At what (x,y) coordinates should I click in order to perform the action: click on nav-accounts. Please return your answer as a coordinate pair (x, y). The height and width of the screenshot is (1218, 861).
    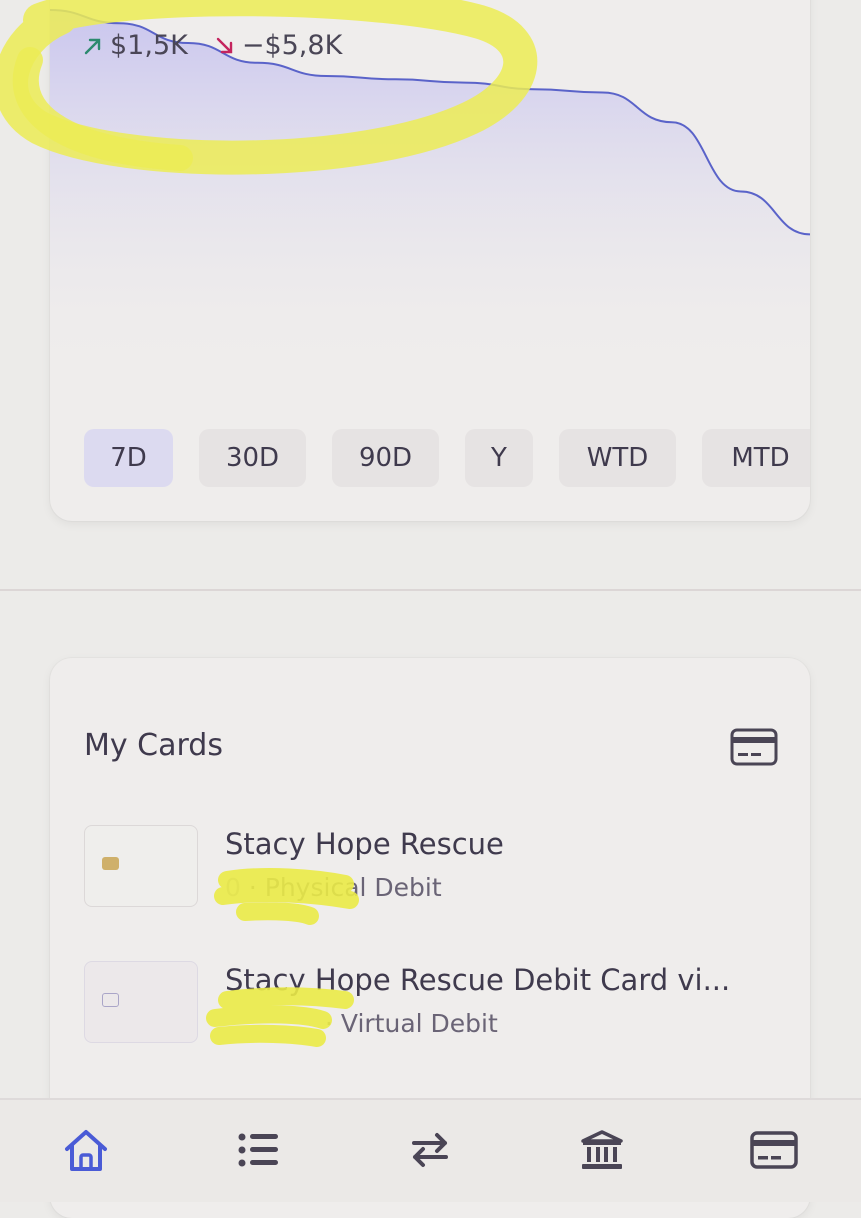
    Looking at the image, I should click on (602, 1150).